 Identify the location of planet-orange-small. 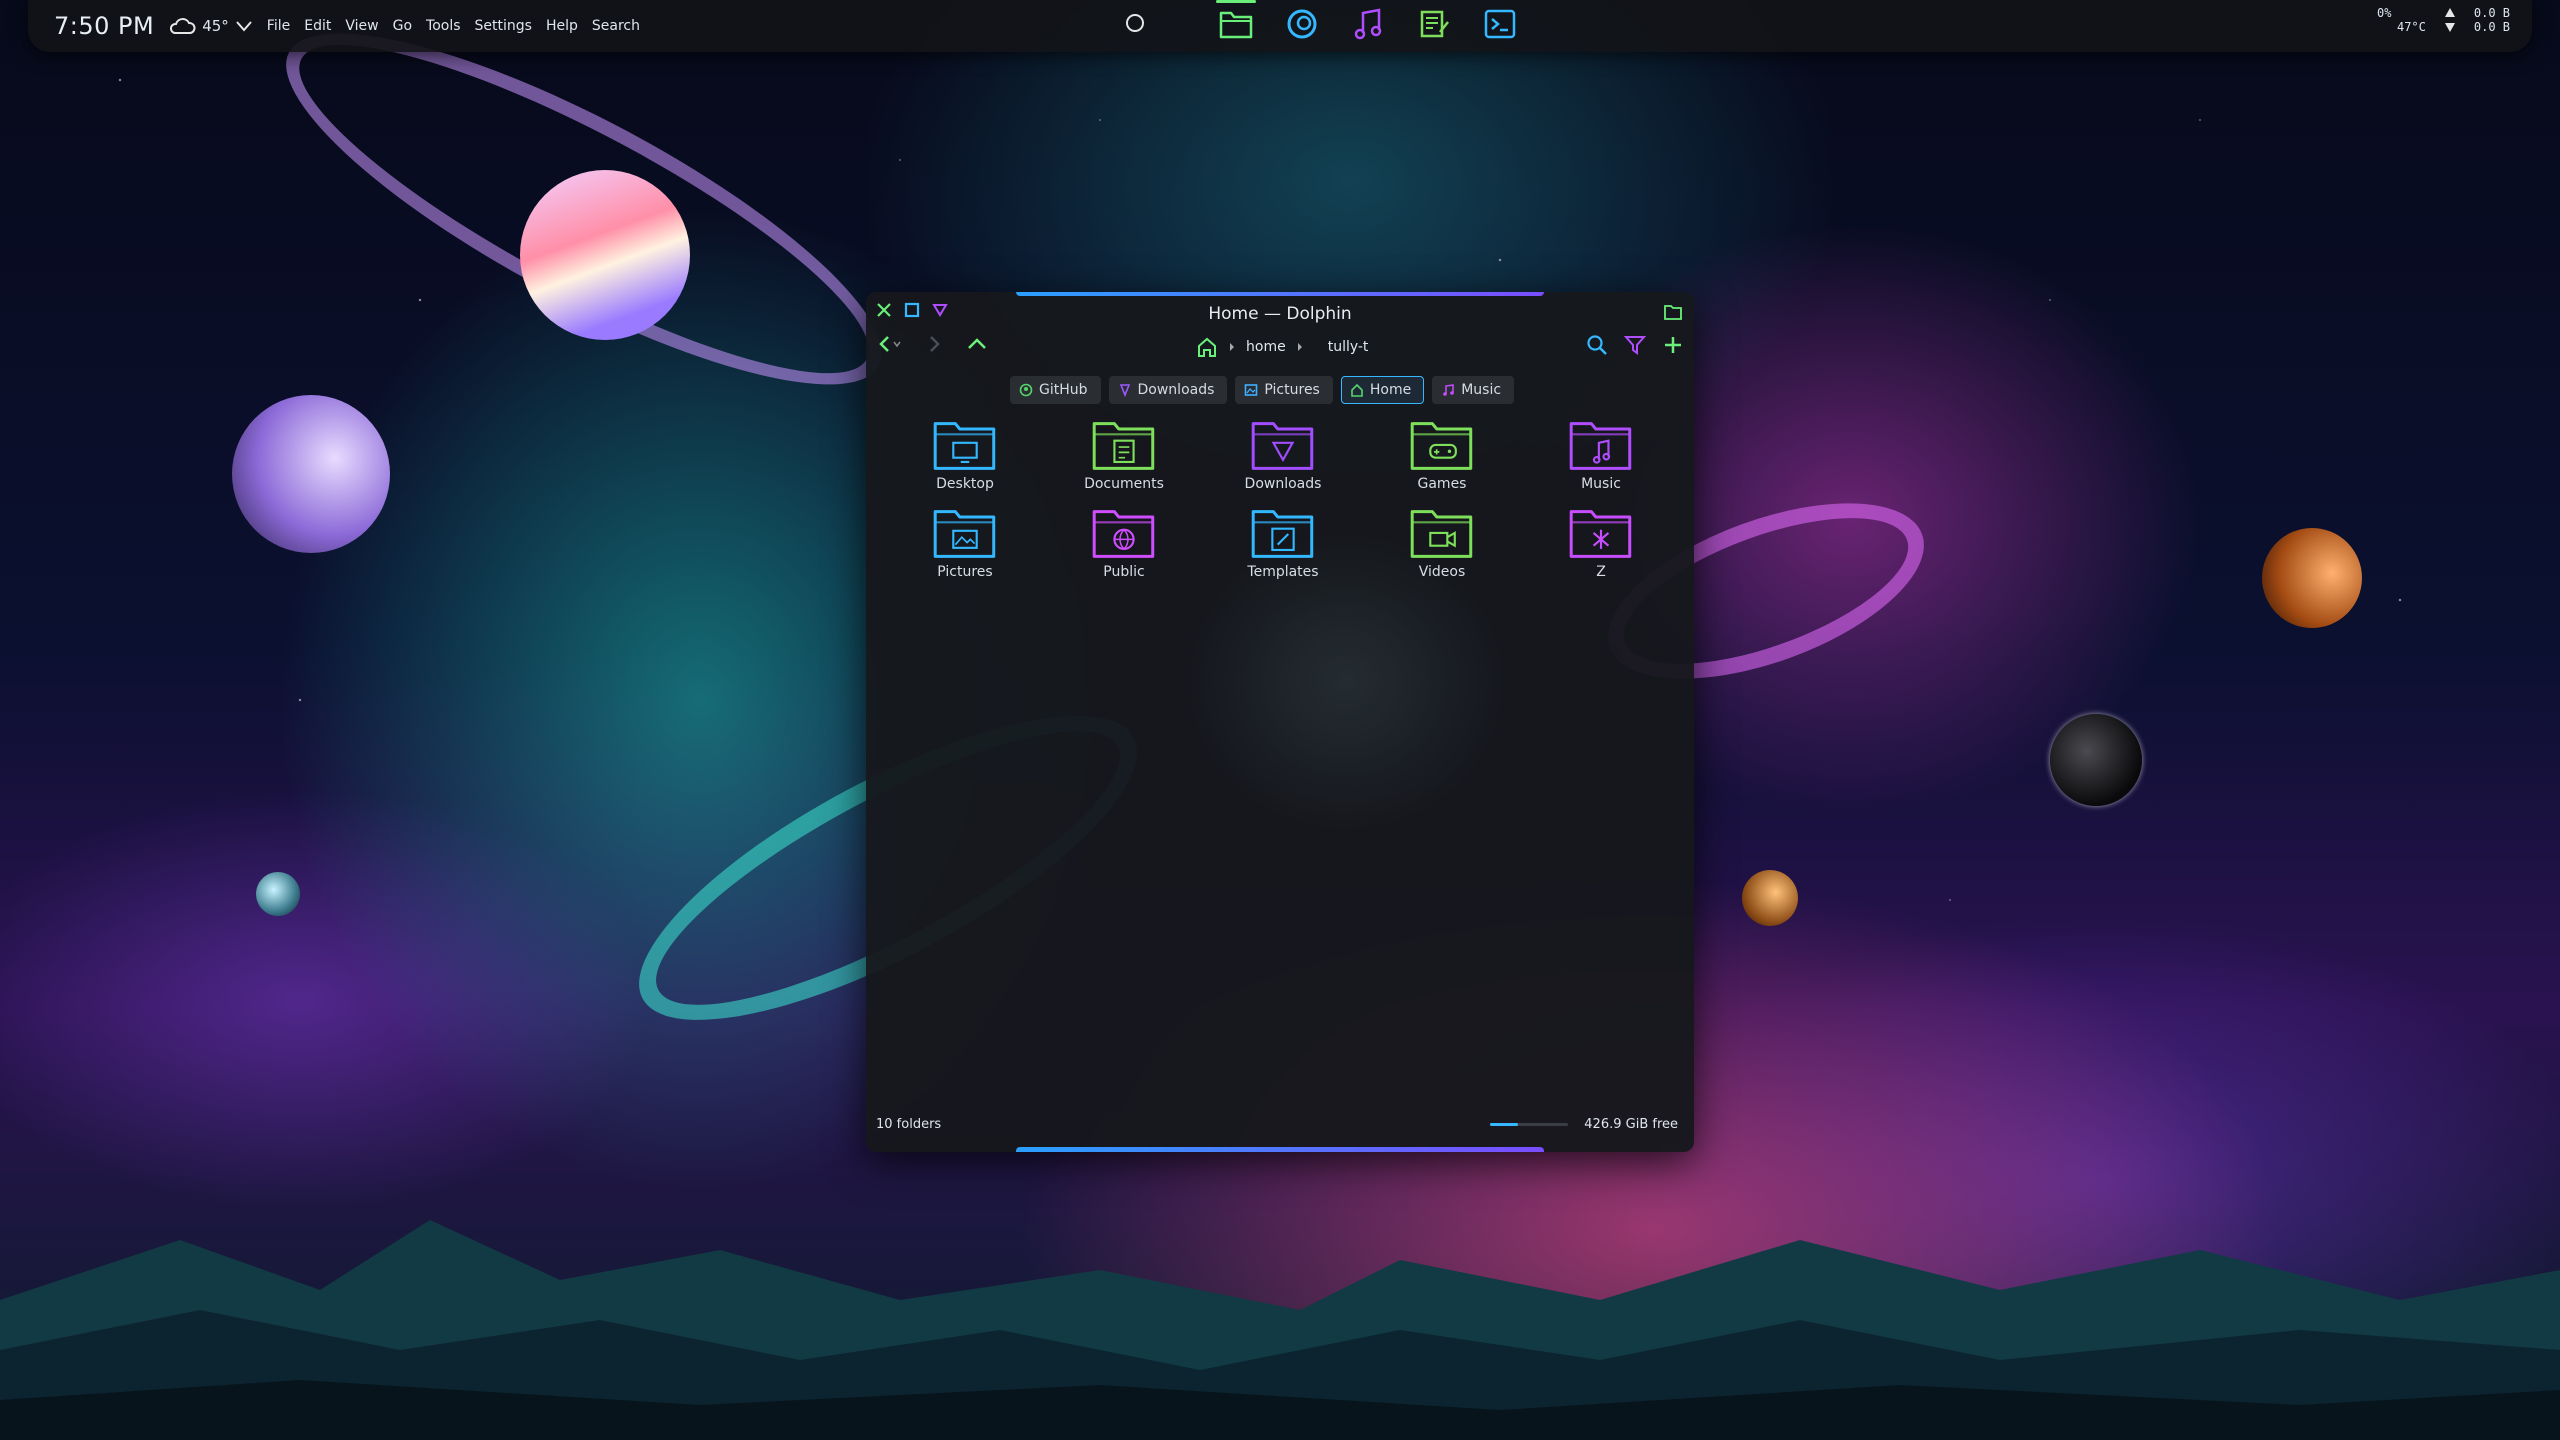
(1770, 898).